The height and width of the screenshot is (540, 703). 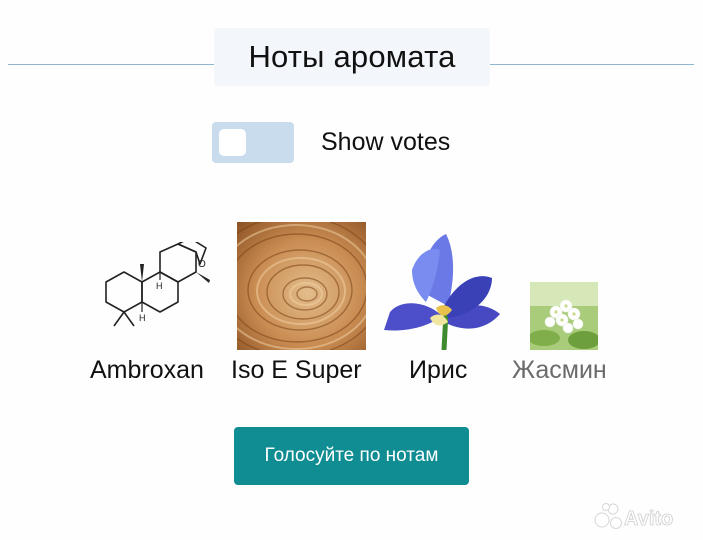 What do you see at coordinates (147, 370) in the screenshot?
I see `note-label-ambroxan: Ambroxan` at bounding box center [147, 370].